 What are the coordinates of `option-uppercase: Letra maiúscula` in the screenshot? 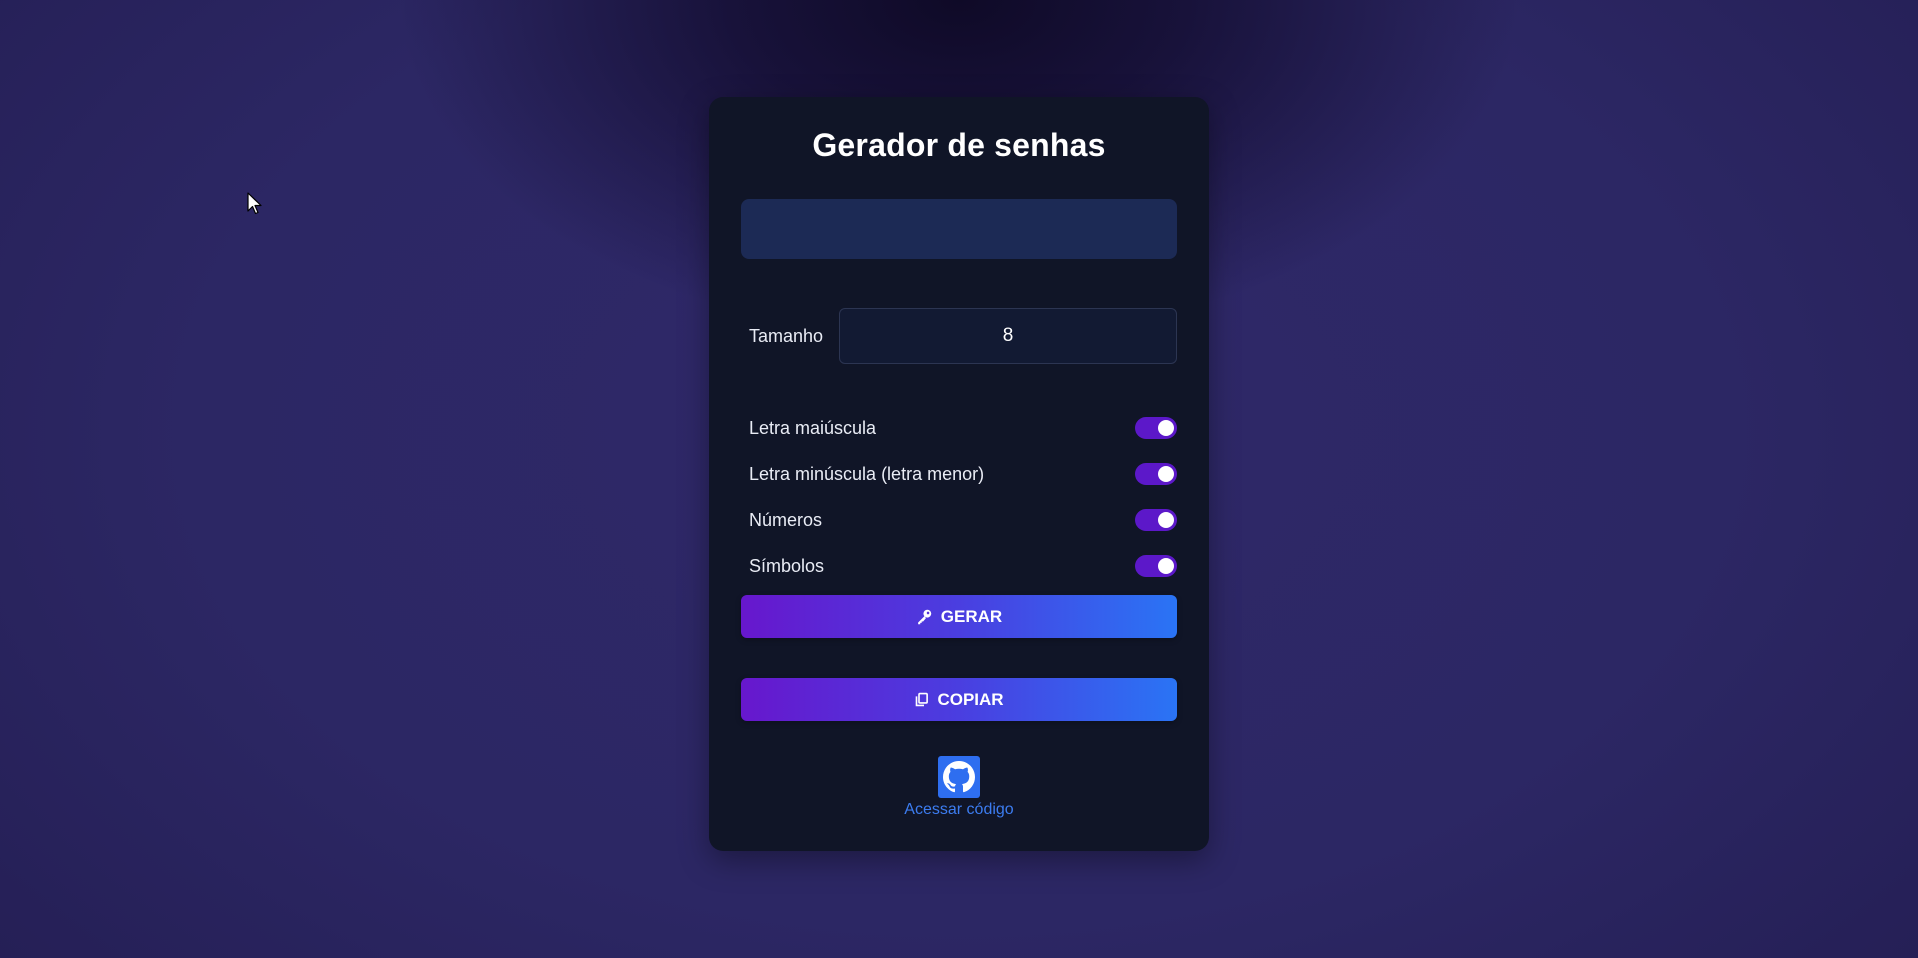 It's located at (959, 428).